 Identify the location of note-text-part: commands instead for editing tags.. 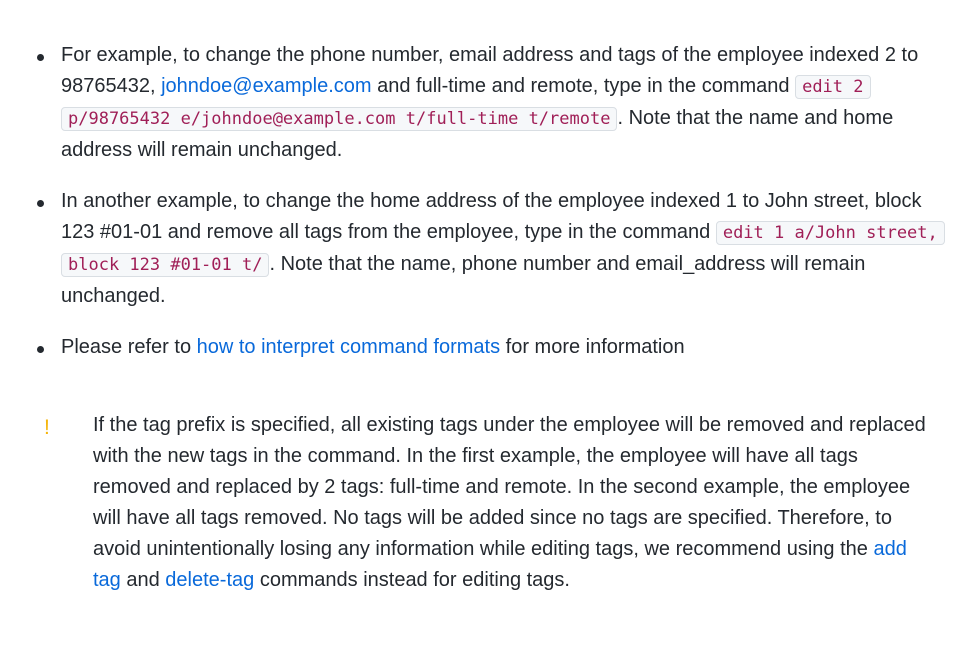
(412, 580).